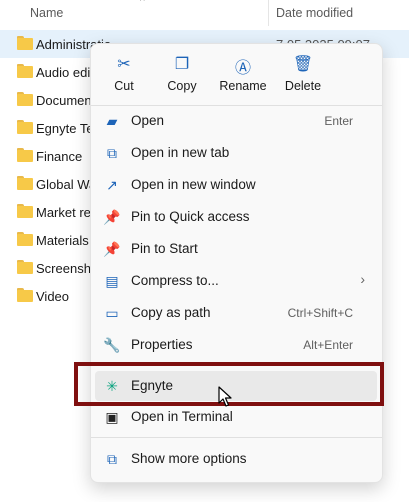 The width and height of the screenshot is (409, 502). I want to click on mouse-cursor-icon, so click(225, 396).